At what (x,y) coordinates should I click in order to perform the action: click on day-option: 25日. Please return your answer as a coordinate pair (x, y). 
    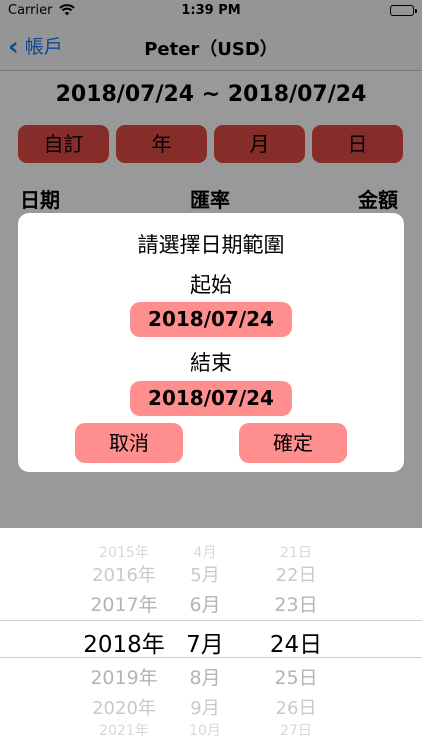
    Looking at the image, I should click on (296, 676).